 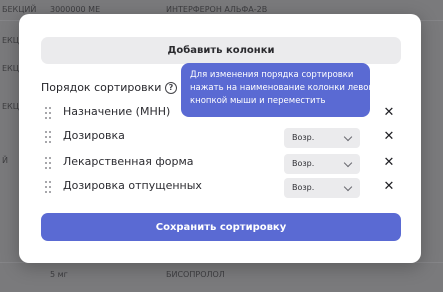 What do you see at coordinates (94, 135) in the screenshot?
I see `sort-row-label: Дозировка` at bounding box center [94, 135].